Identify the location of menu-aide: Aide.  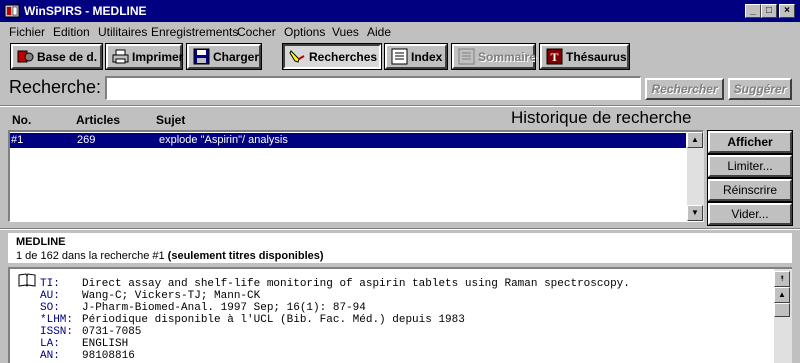
(379, 32).